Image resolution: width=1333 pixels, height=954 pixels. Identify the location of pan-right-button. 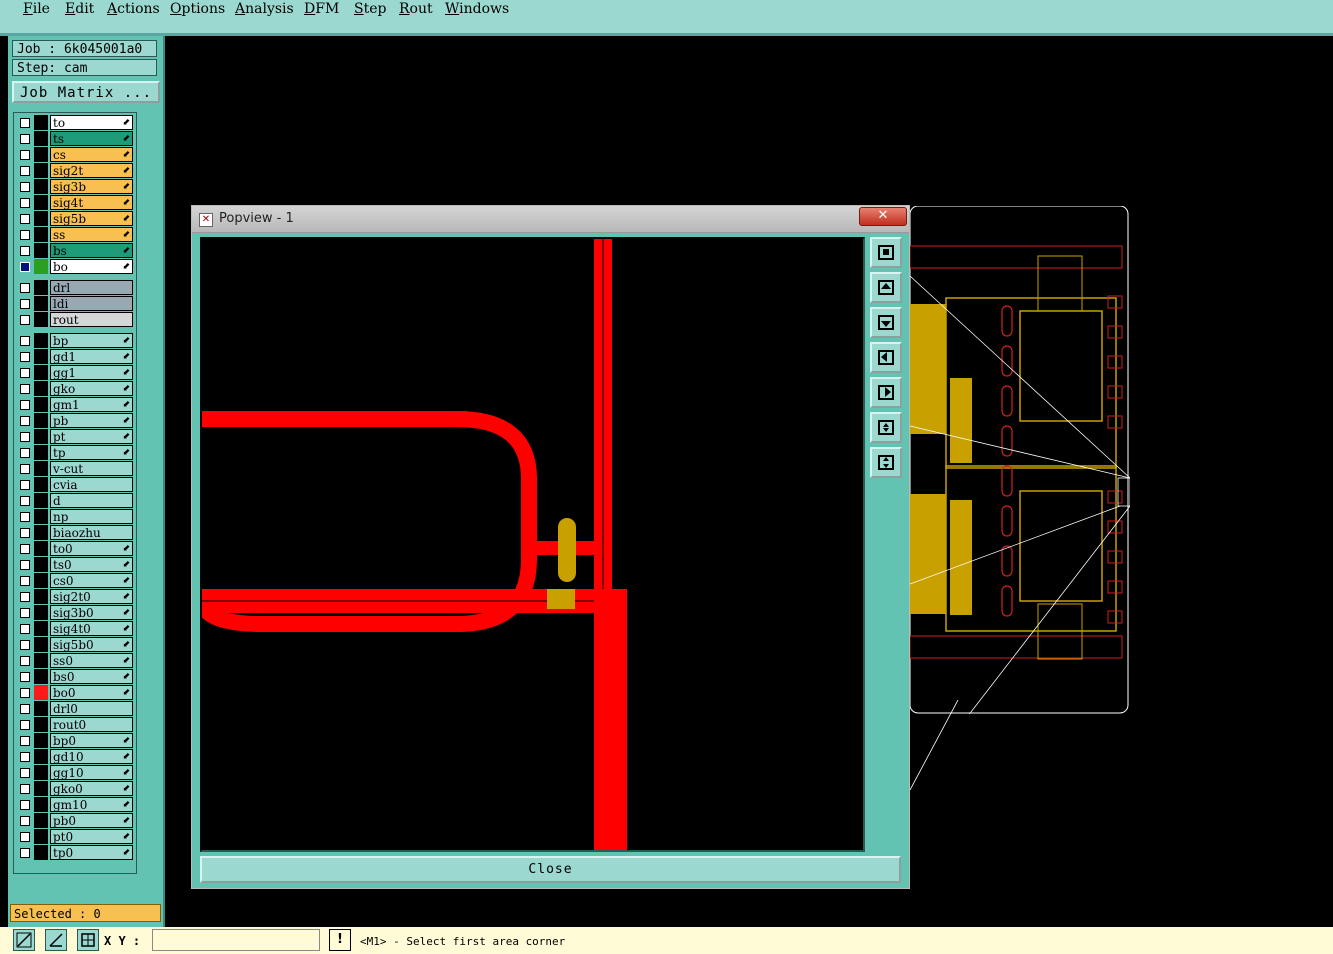
(886, 392).